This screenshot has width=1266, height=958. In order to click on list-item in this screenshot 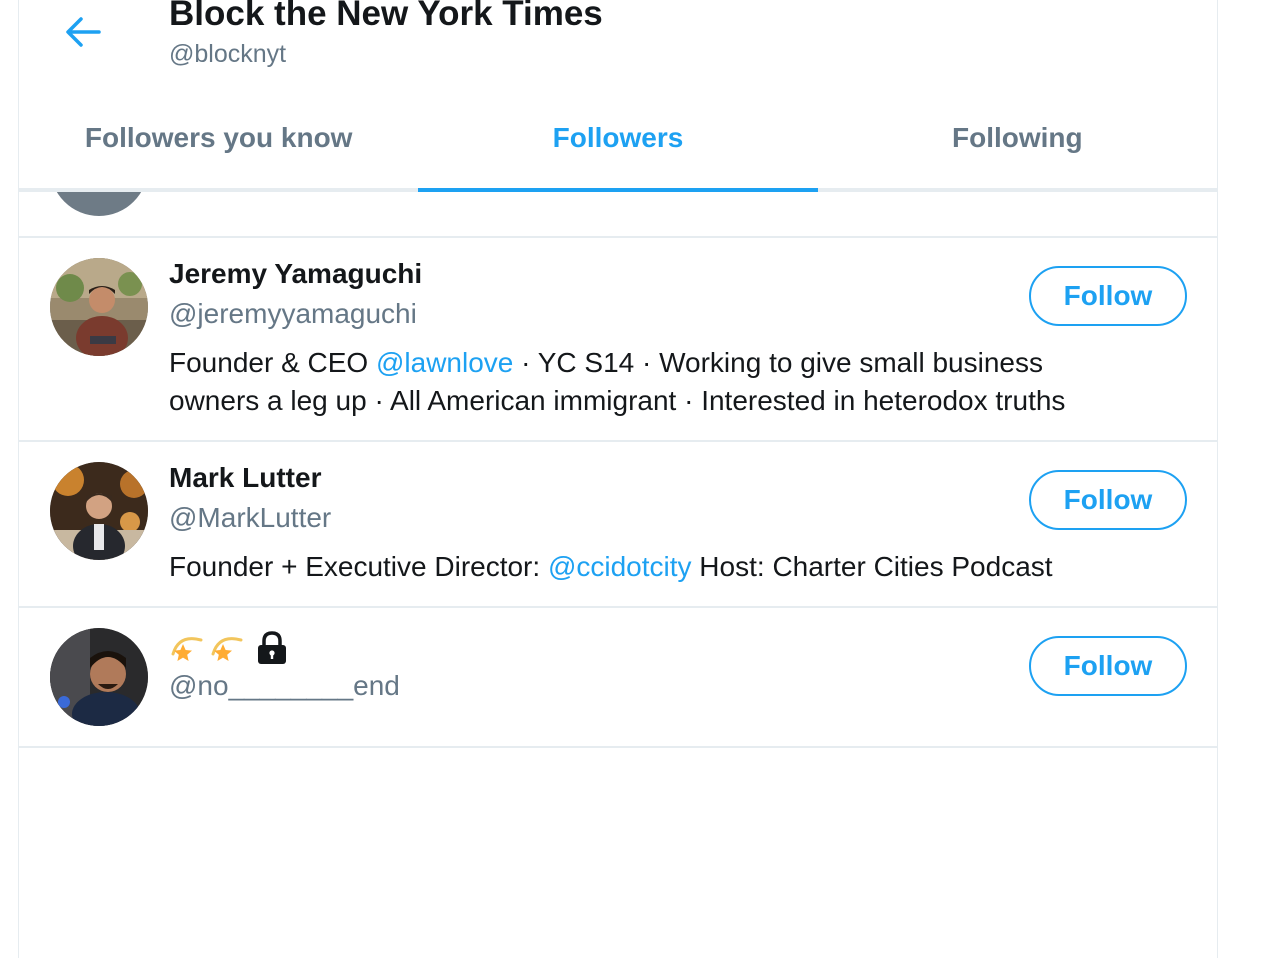, I will do `click(618, 214)`.